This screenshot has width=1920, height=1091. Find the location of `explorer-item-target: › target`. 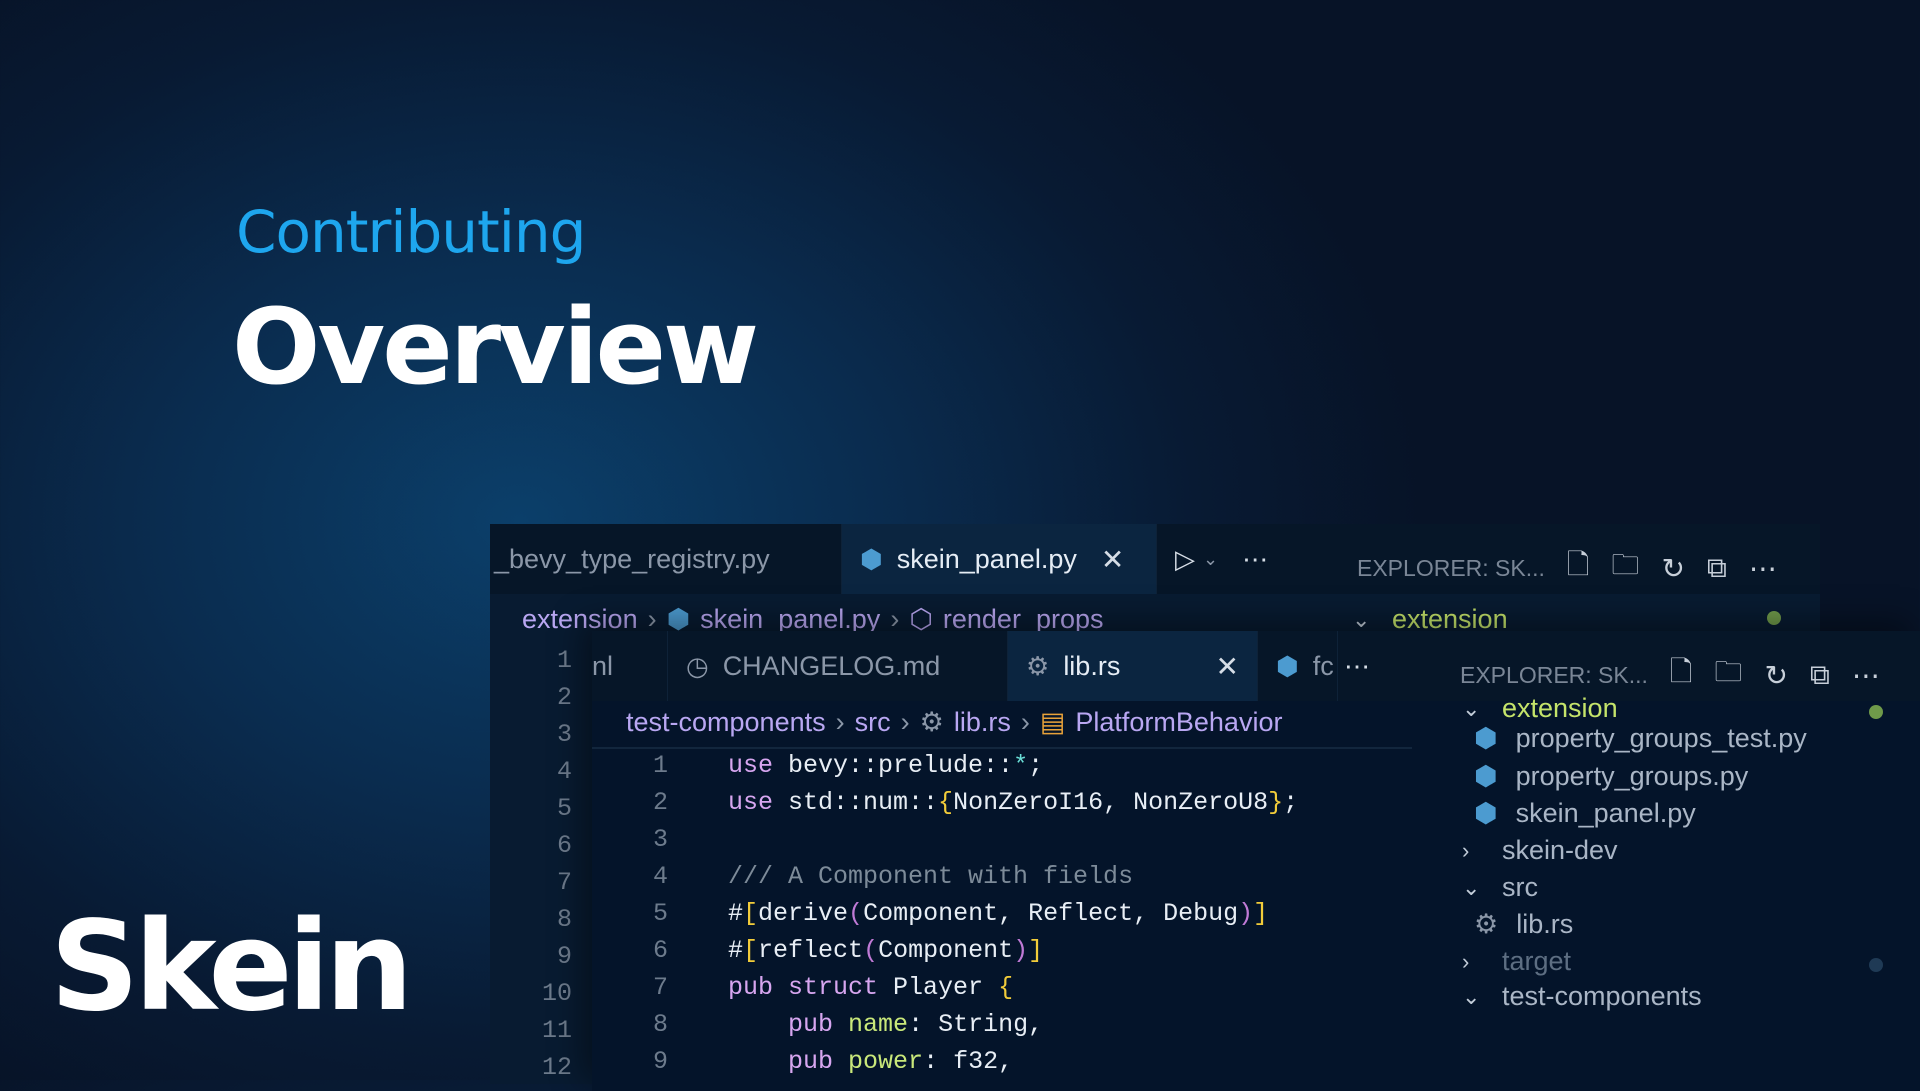

explorer-item-target: › target is located at coordinates (1516, 961).